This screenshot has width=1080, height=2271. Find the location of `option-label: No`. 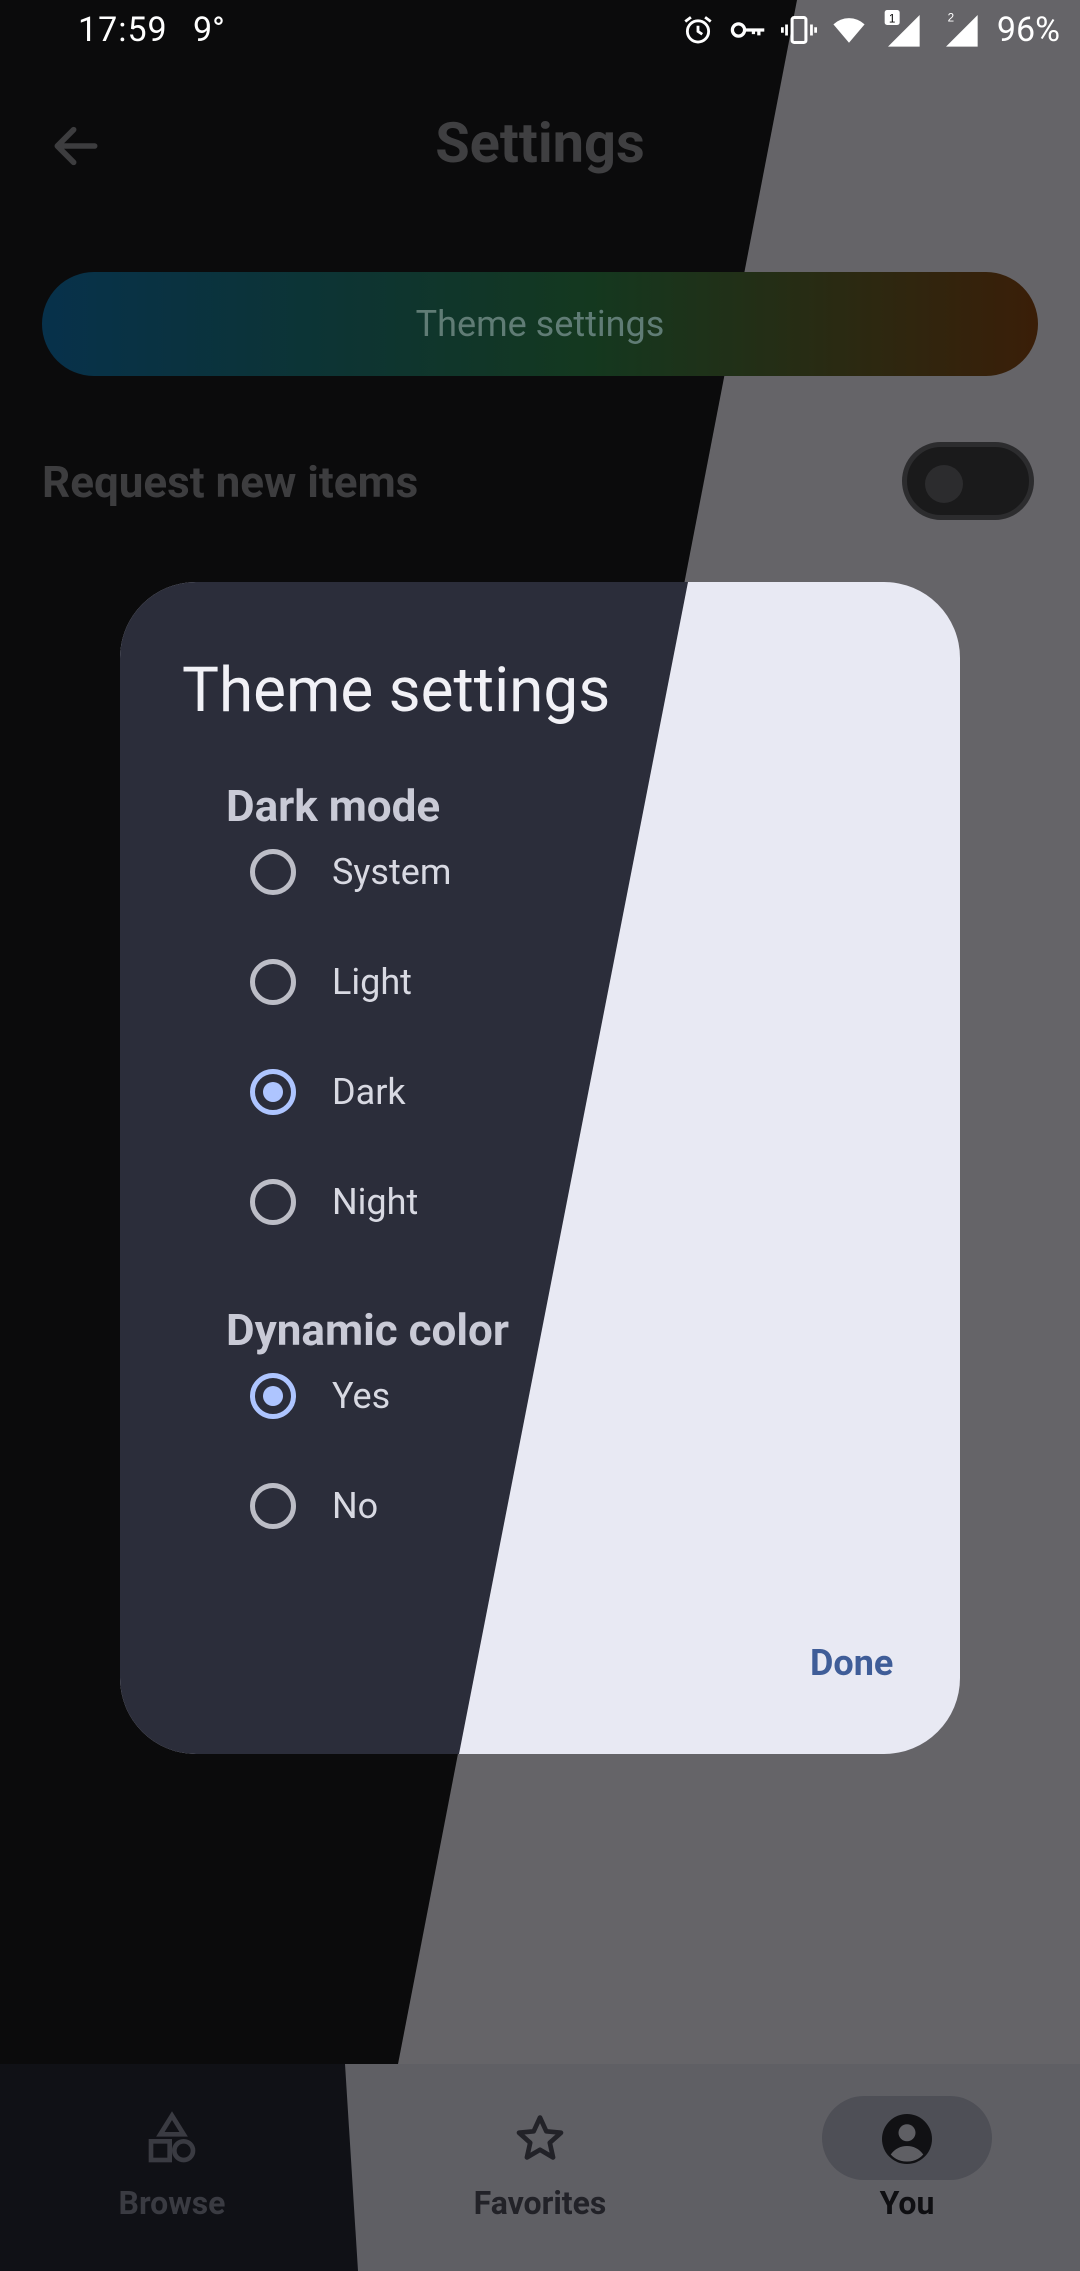

option-label: No is located at coordinates (355, 1506).